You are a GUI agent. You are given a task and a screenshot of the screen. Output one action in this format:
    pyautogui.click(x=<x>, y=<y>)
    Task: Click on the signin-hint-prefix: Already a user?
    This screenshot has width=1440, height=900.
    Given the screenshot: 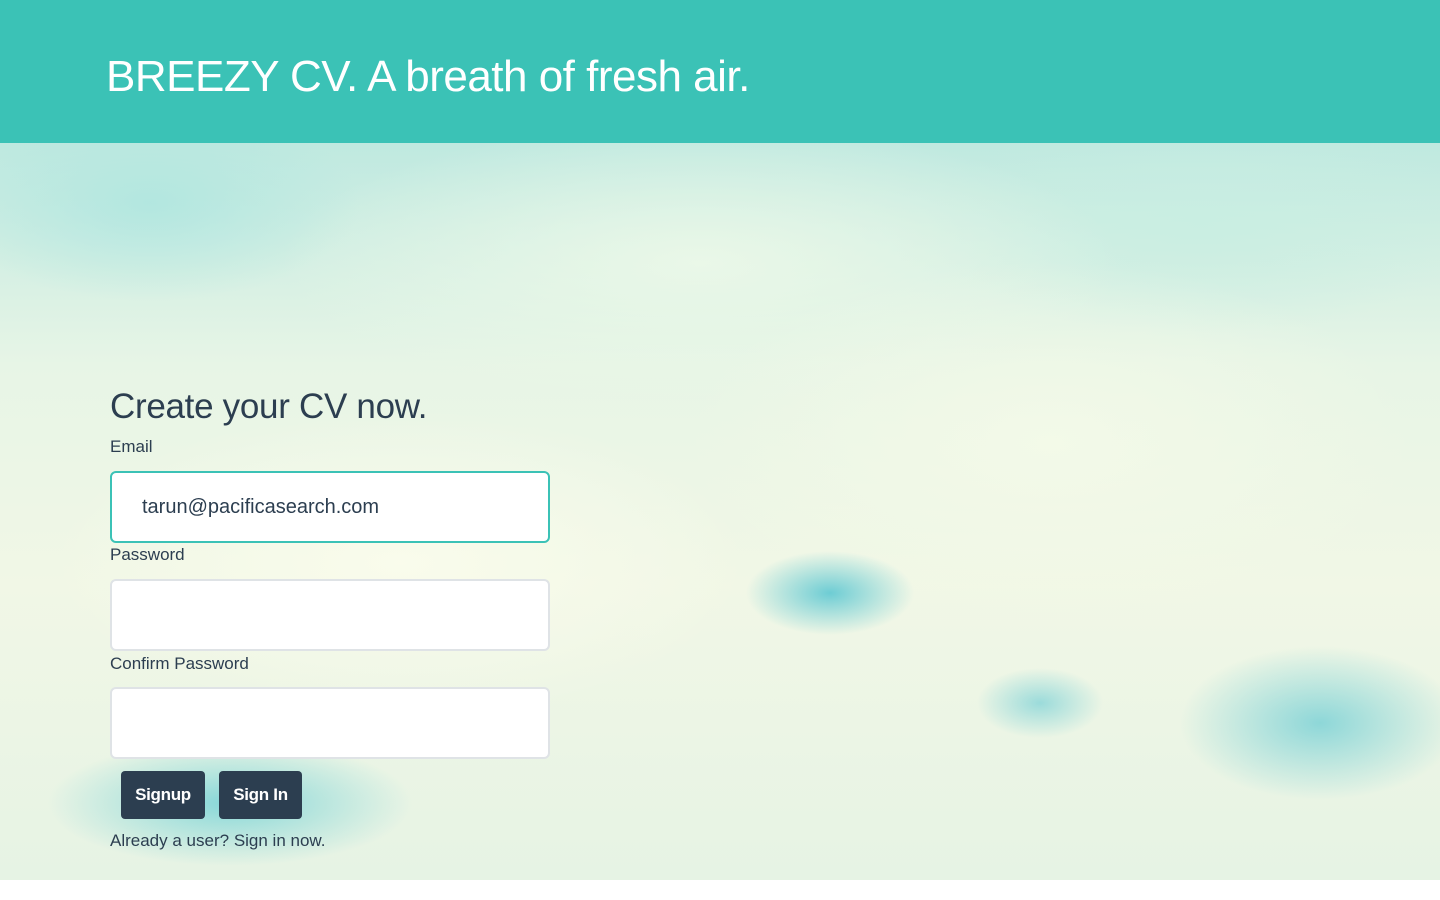 What is the action you would take?
    pyautogui.click(x=170, y=840)
    